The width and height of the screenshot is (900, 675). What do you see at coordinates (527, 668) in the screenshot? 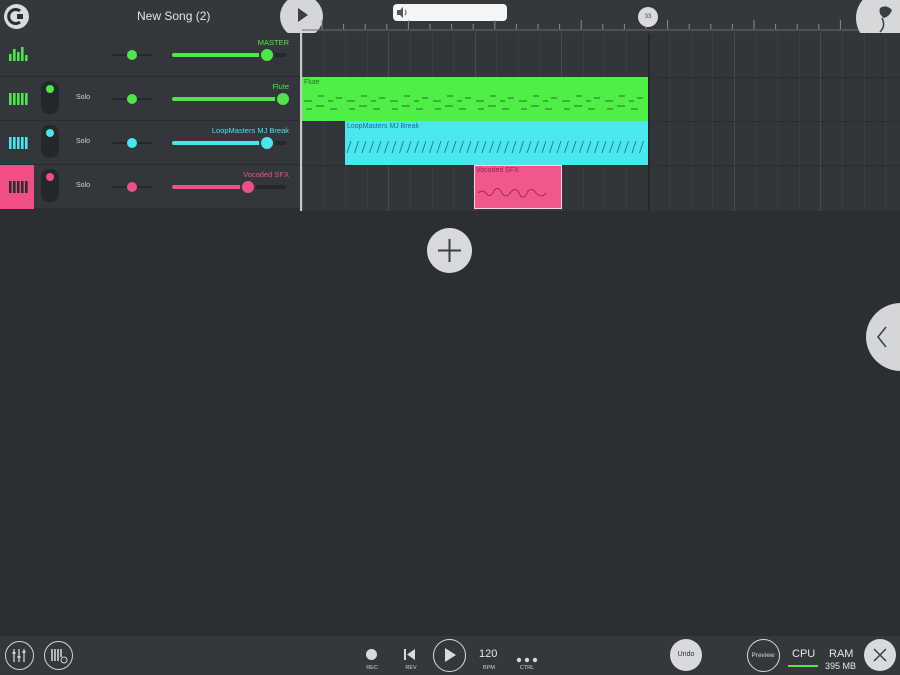
I see `ctrl-label: CTRL` at bounding box center [527, 668].